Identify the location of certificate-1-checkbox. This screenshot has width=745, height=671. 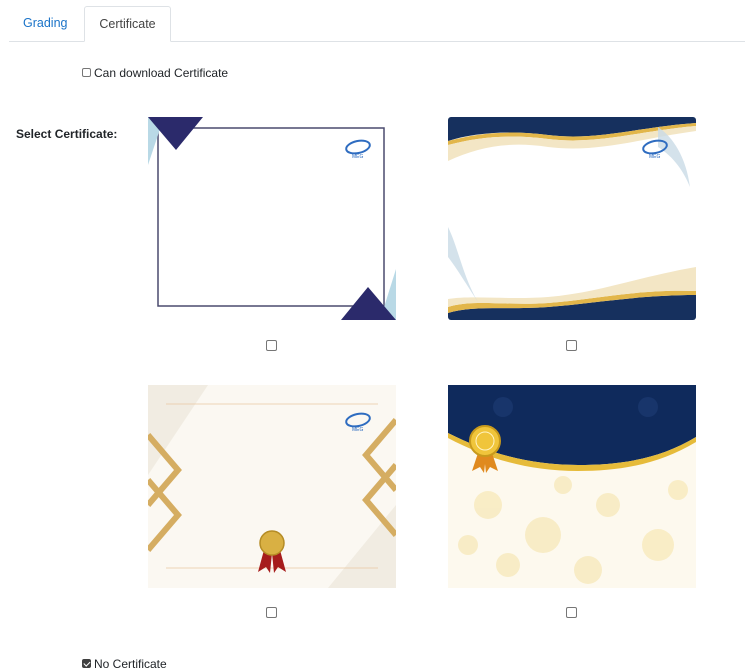
(271, 345).